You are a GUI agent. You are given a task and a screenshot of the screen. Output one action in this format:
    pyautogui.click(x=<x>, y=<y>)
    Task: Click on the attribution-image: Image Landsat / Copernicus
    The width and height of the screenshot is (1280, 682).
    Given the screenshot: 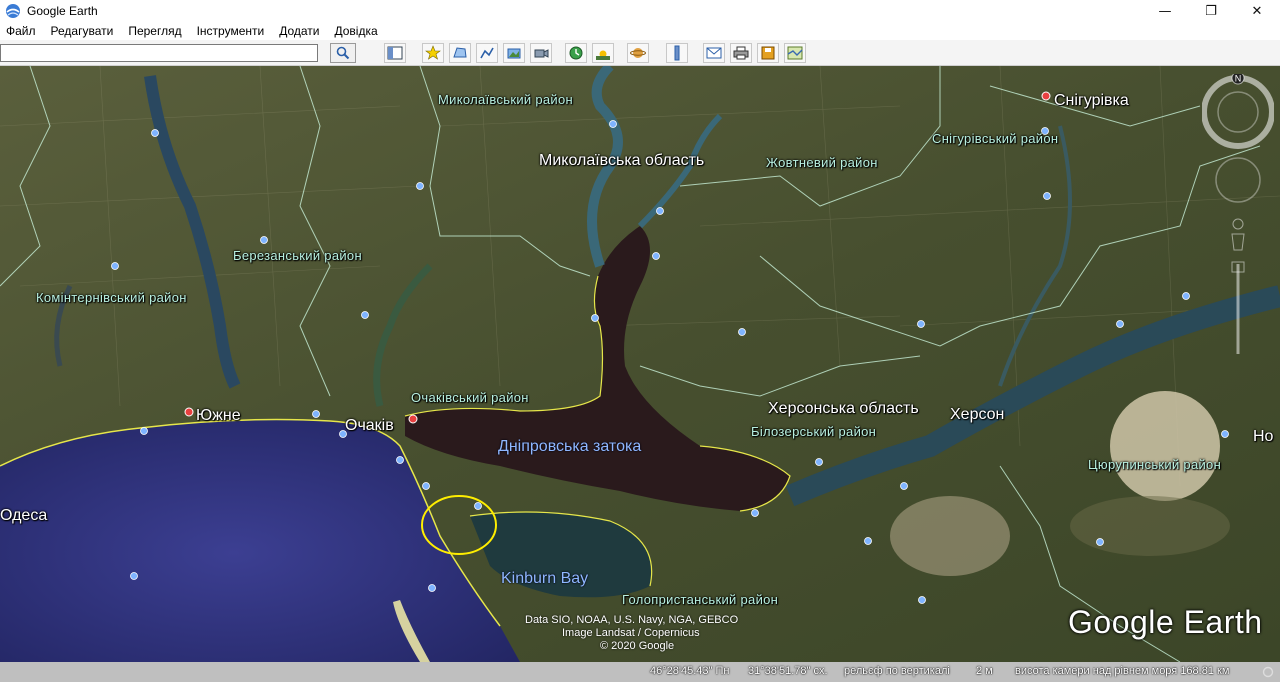 What is the action you would take?
    pyautogui.click(x=631, y=633)
    